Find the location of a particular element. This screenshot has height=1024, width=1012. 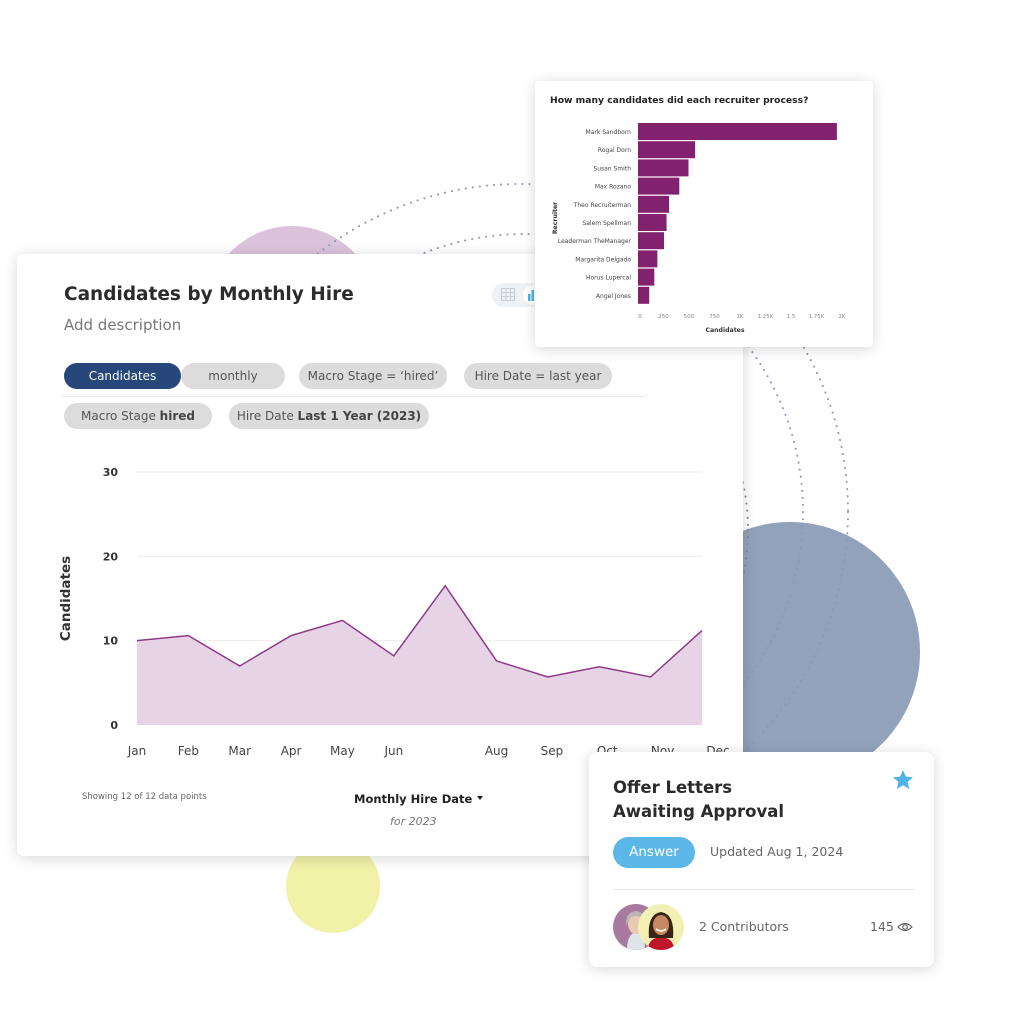

eye-icon is located at coordinates (905, 927).